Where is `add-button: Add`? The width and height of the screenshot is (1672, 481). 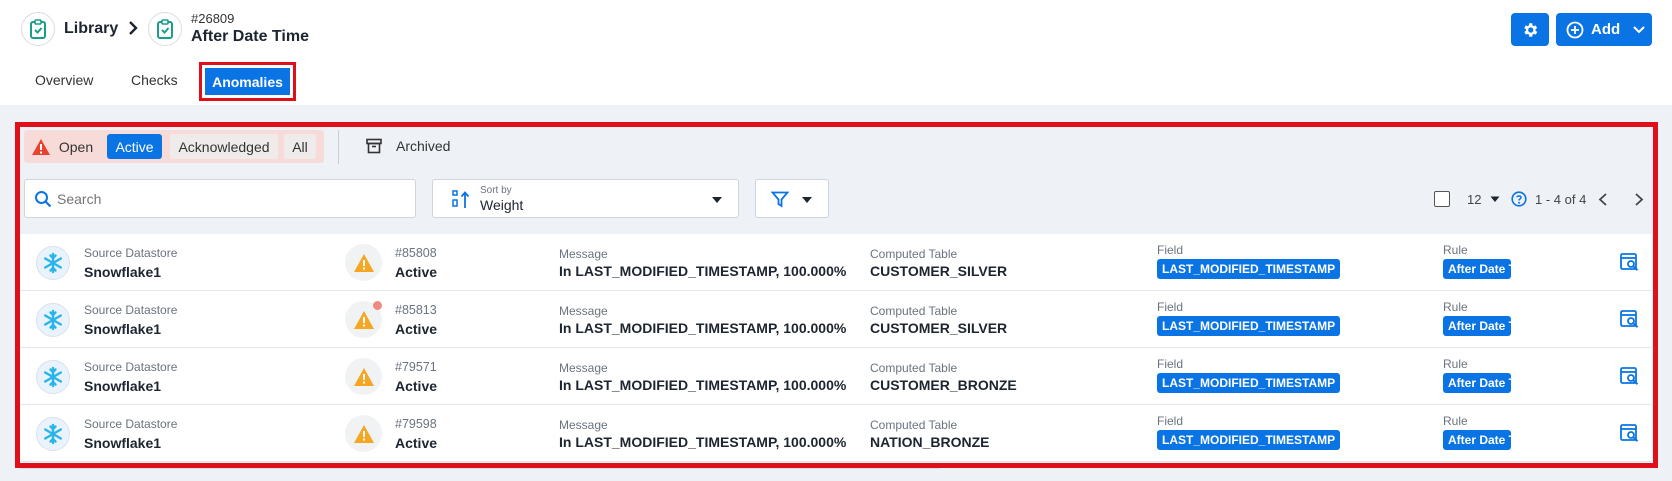 add-button: Add is located at coordinates (1604, 29).